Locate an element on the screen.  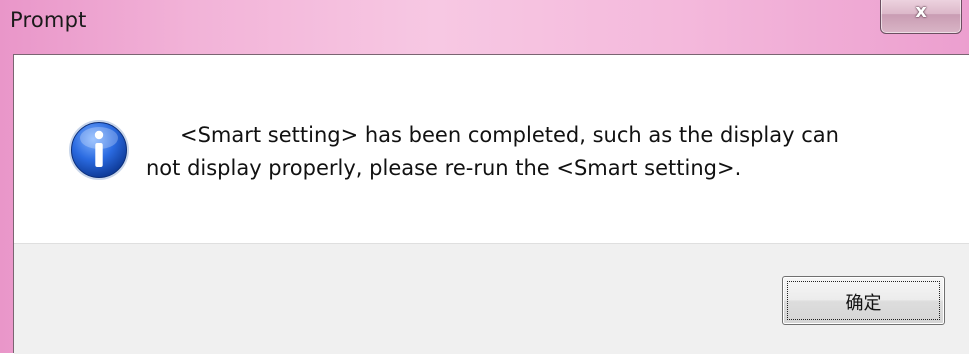
window-title: Prompt is located at coordinates (48, 20).